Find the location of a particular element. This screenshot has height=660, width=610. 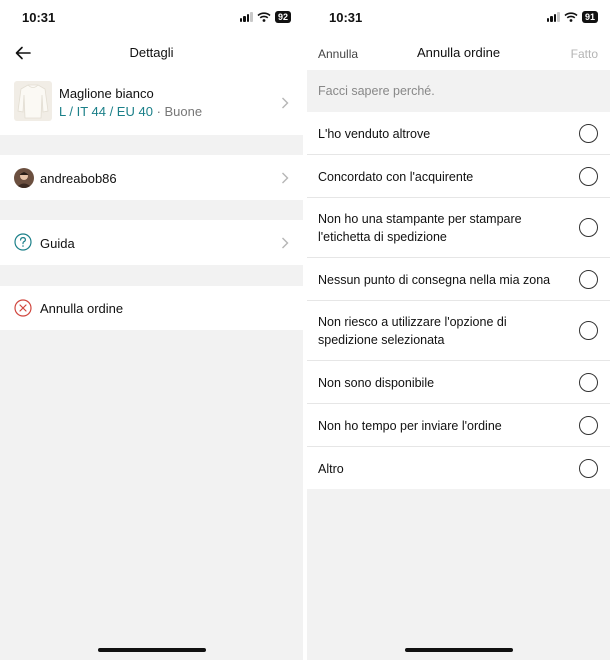

status-icons: 92 is located at coordinates (265, 17).